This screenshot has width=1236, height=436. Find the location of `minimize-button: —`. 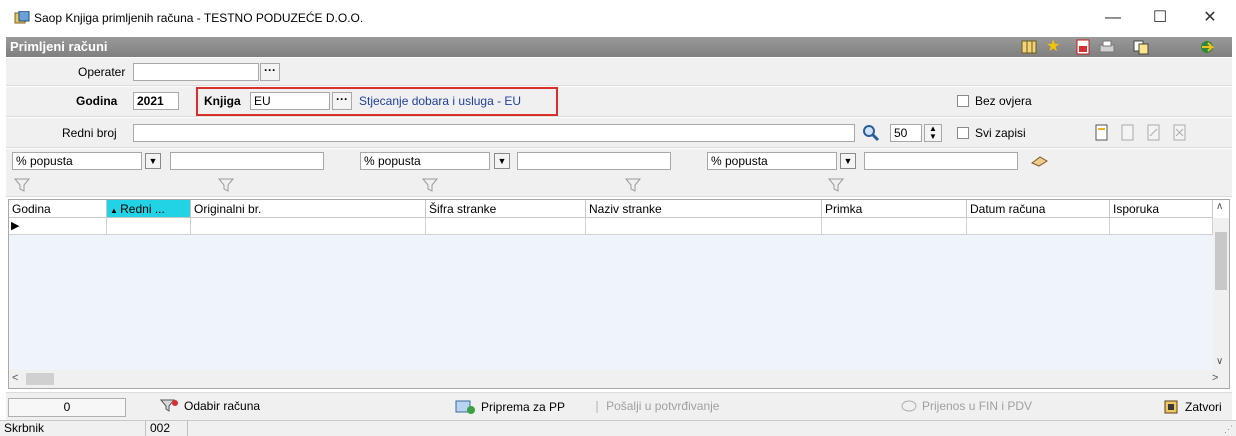

minimize-button: — is located at coordinates (1113, 18).